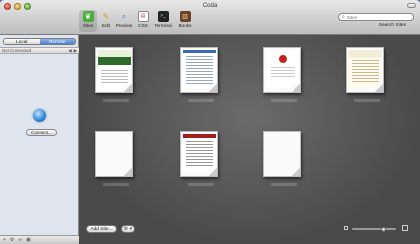 This screenshot has width=420, height=244. I want to click on sidebar-footer: + ⚙ ∞ ▣, so click(39, 239).